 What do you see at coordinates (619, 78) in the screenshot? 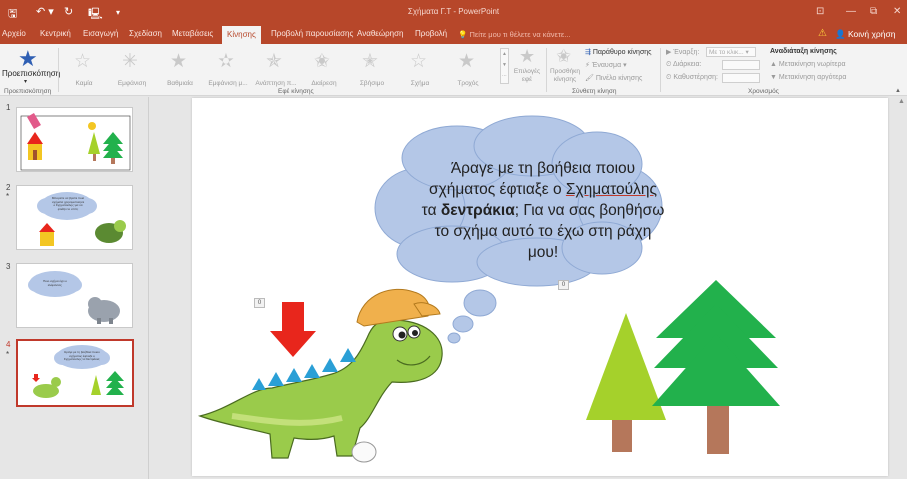
I see `animation-painter-label: Πινέλο κίνησης` at bounding box center [619, 78].